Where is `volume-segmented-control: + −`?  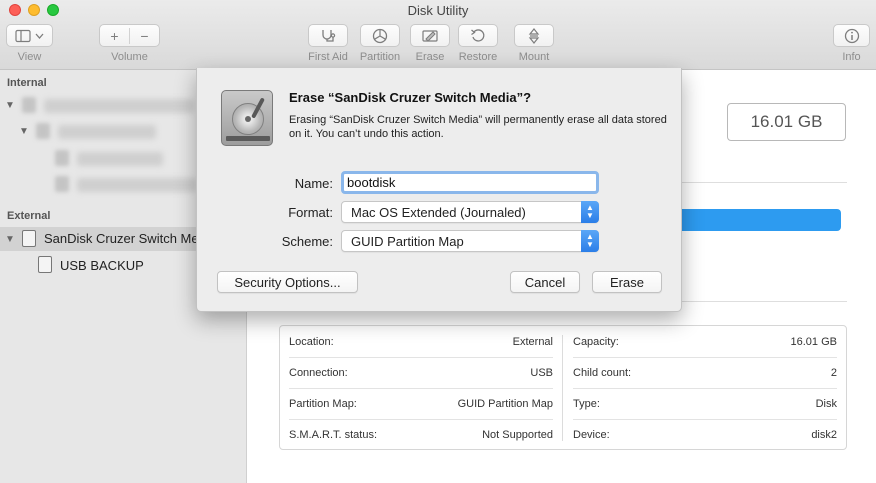
volume-segmented-control: + − is located at coordinates (129, 35).